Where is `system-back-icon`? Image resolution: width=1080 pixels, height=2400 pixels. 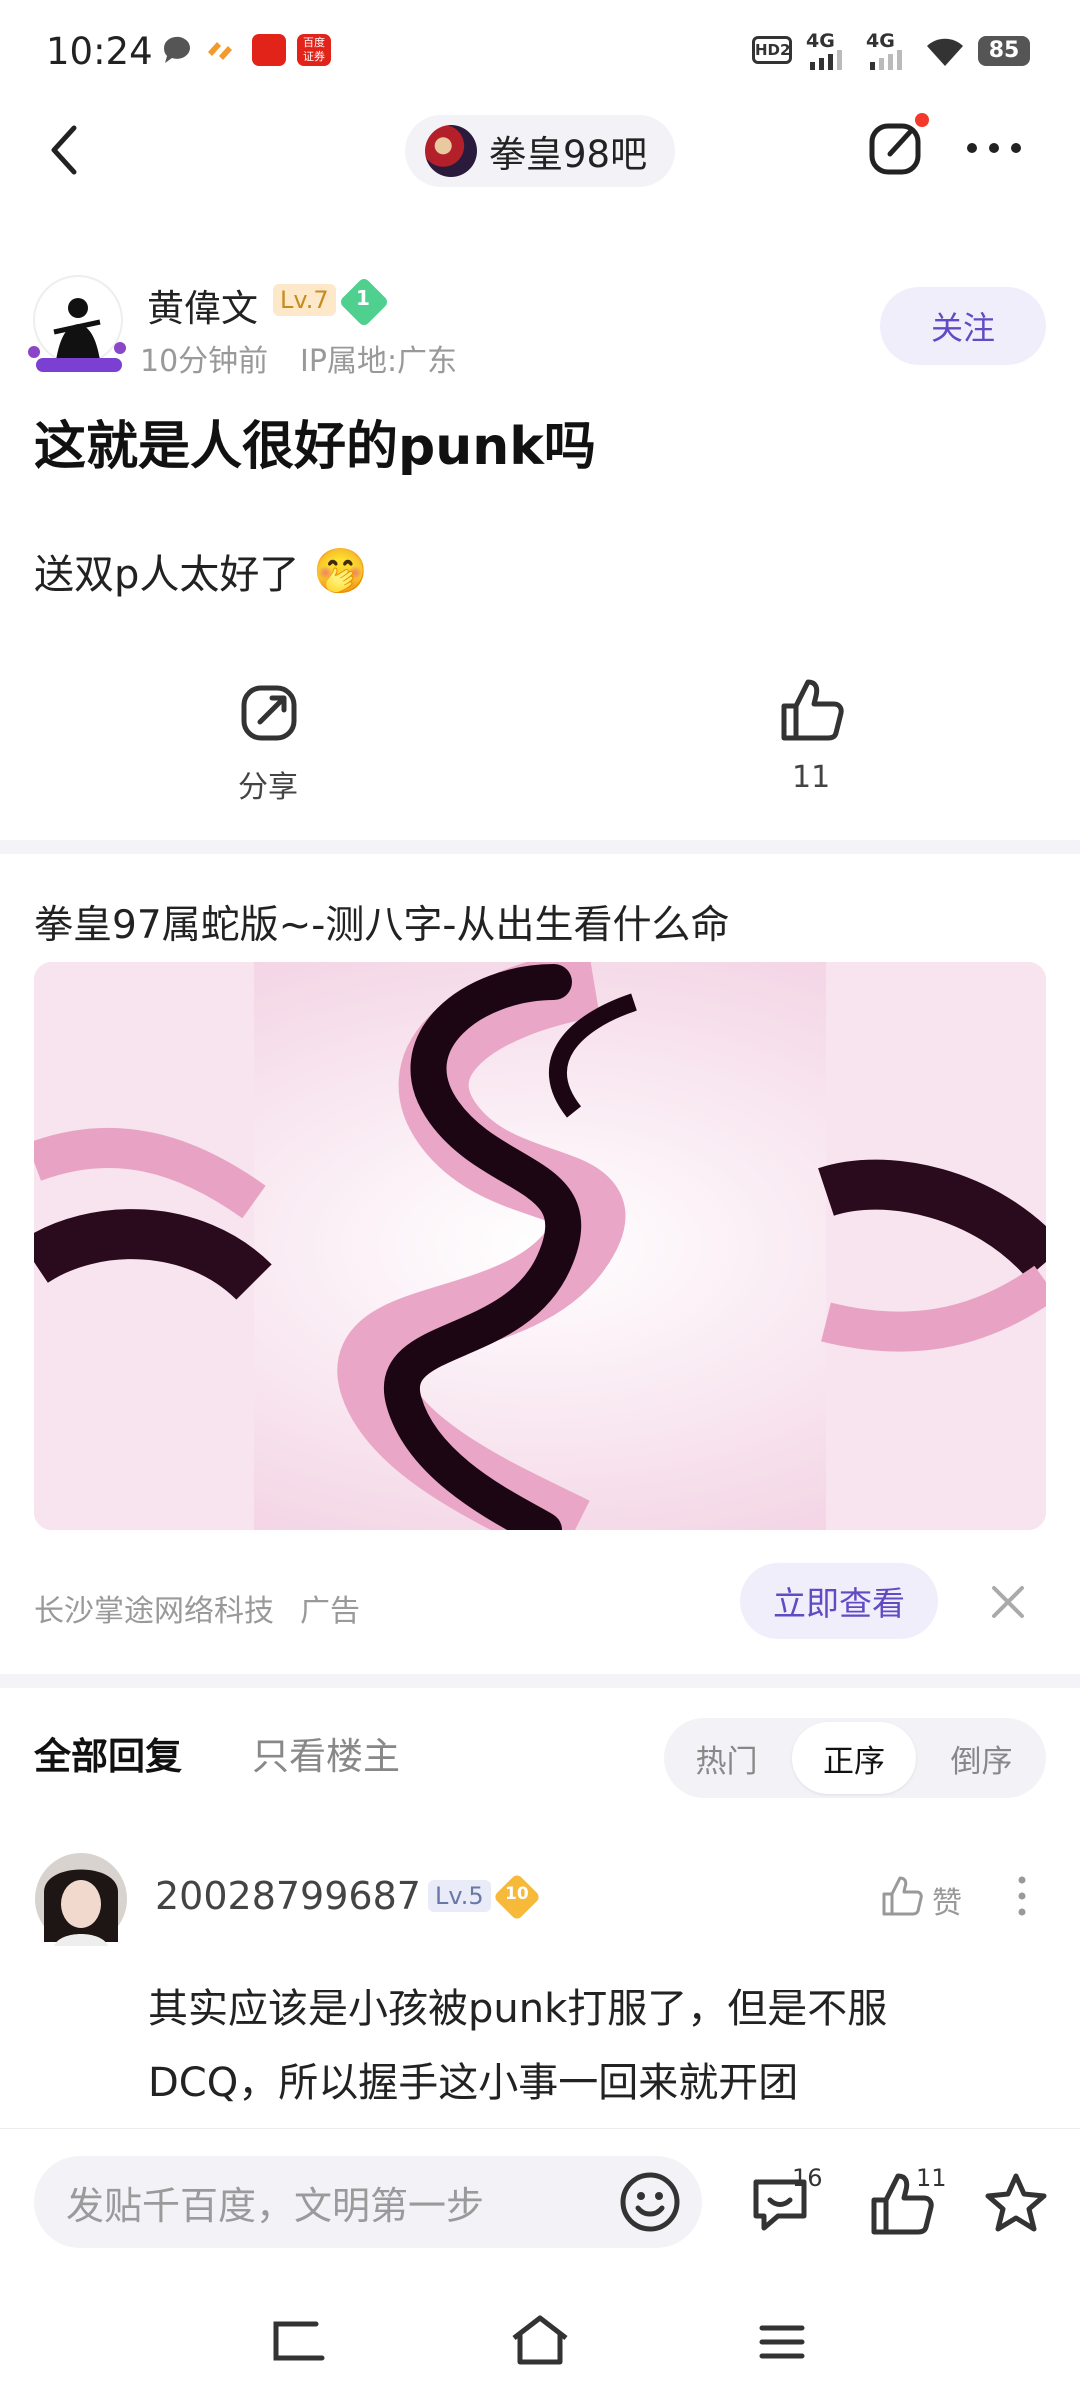 system-back-icon is located at coordinates (299, 2341).